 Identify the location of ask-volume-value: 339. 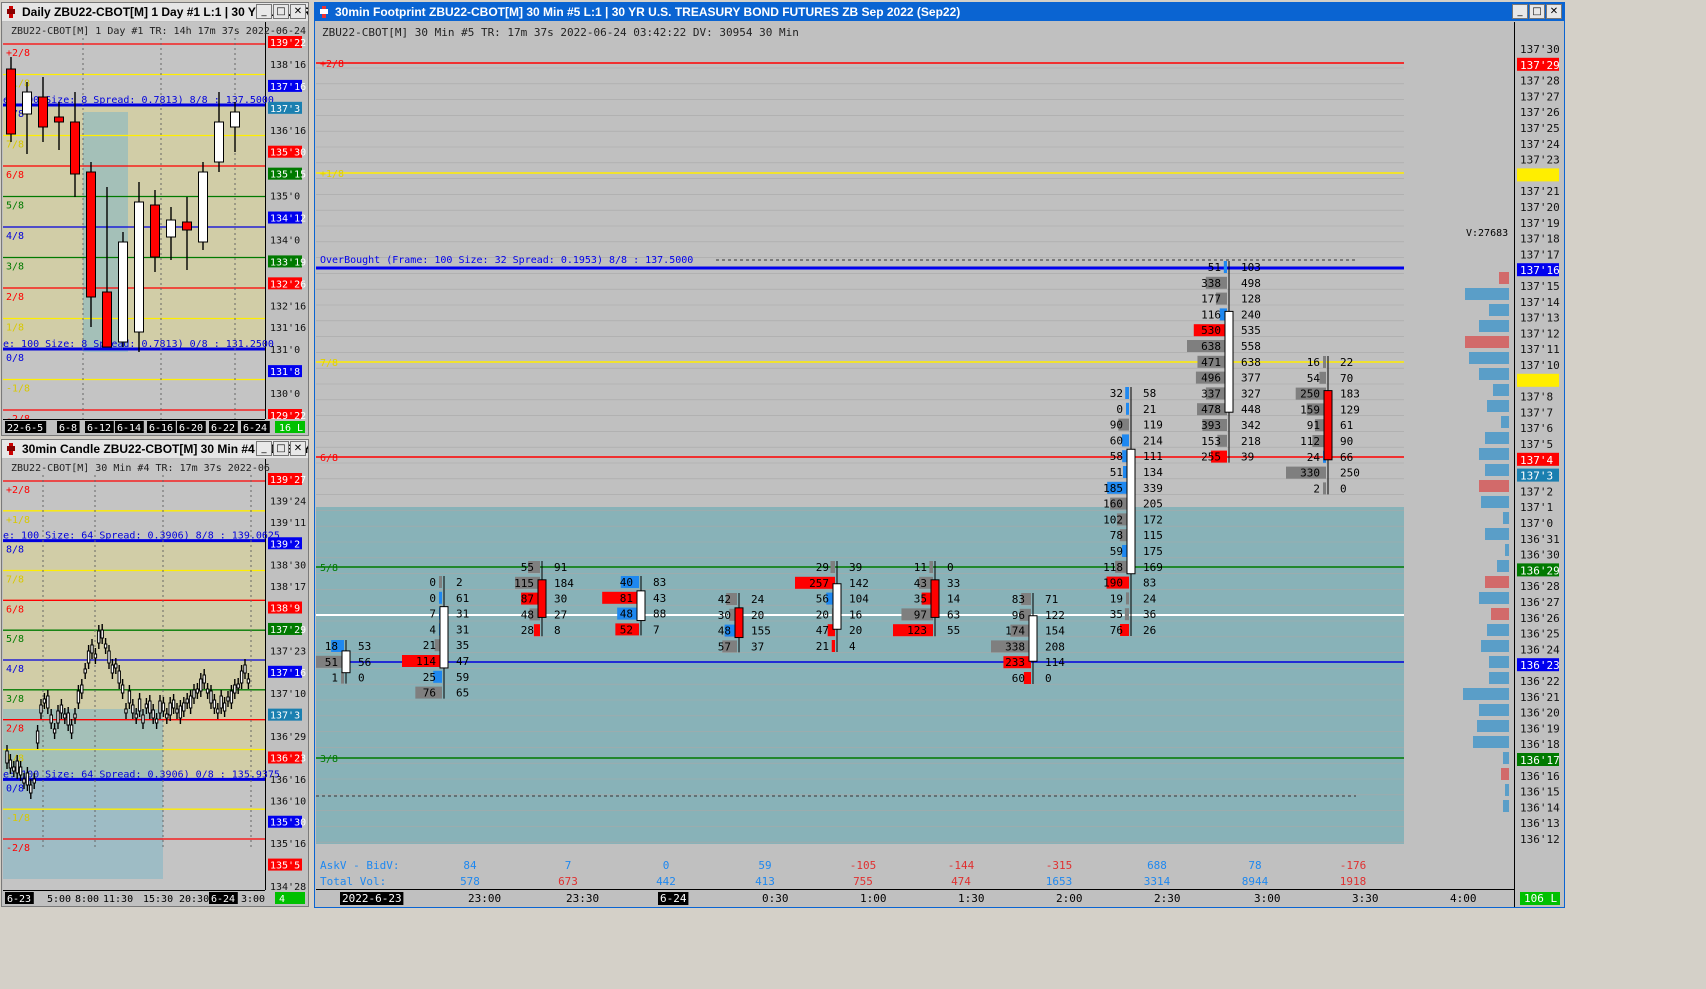
(1153, 488).